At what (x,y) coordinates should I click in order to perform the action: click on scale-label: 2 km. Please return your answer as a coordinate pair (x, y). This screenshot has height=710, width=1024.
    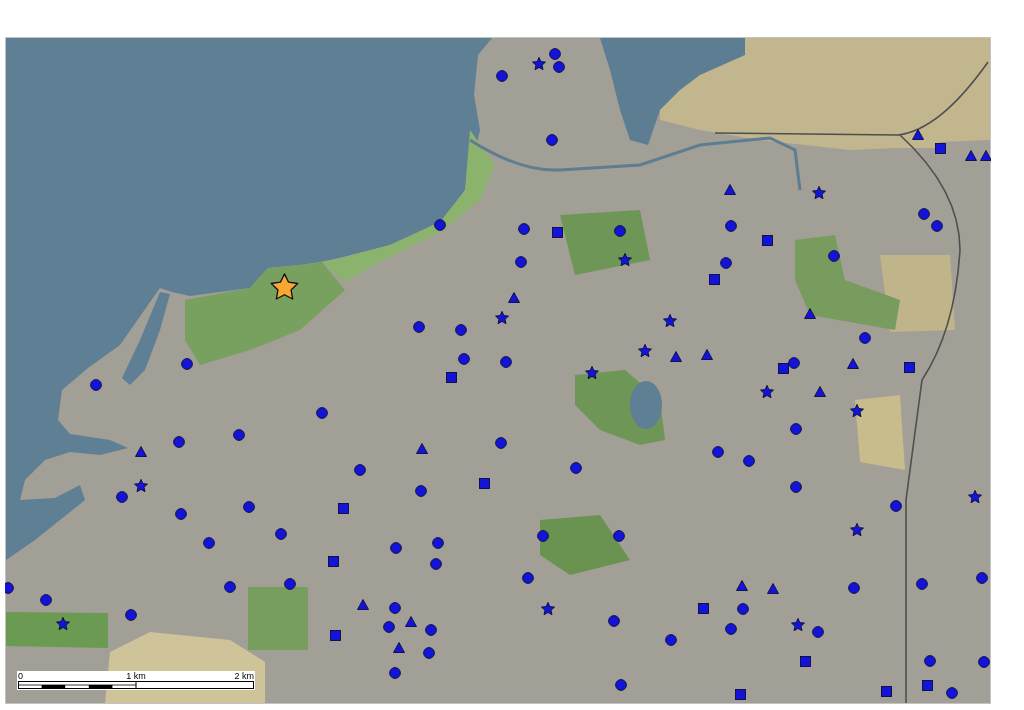
    Looking at the image, I should click on (244, 676).